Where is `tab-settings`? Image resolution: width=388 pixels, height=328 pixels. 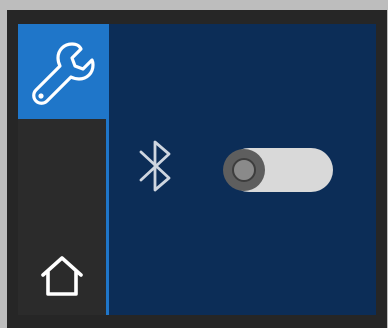
tab-settings is located at coordinates (62, 71).